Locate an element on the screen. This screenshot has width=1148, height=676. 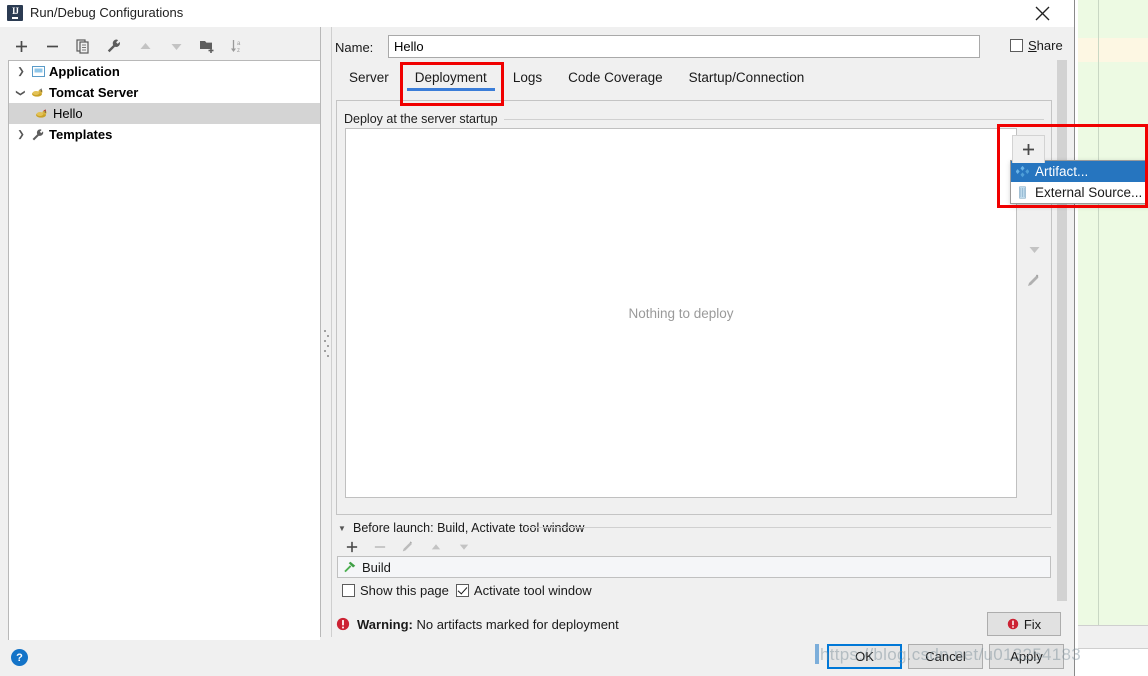
name-row: Name: Share is located at coordinates (703, 48).